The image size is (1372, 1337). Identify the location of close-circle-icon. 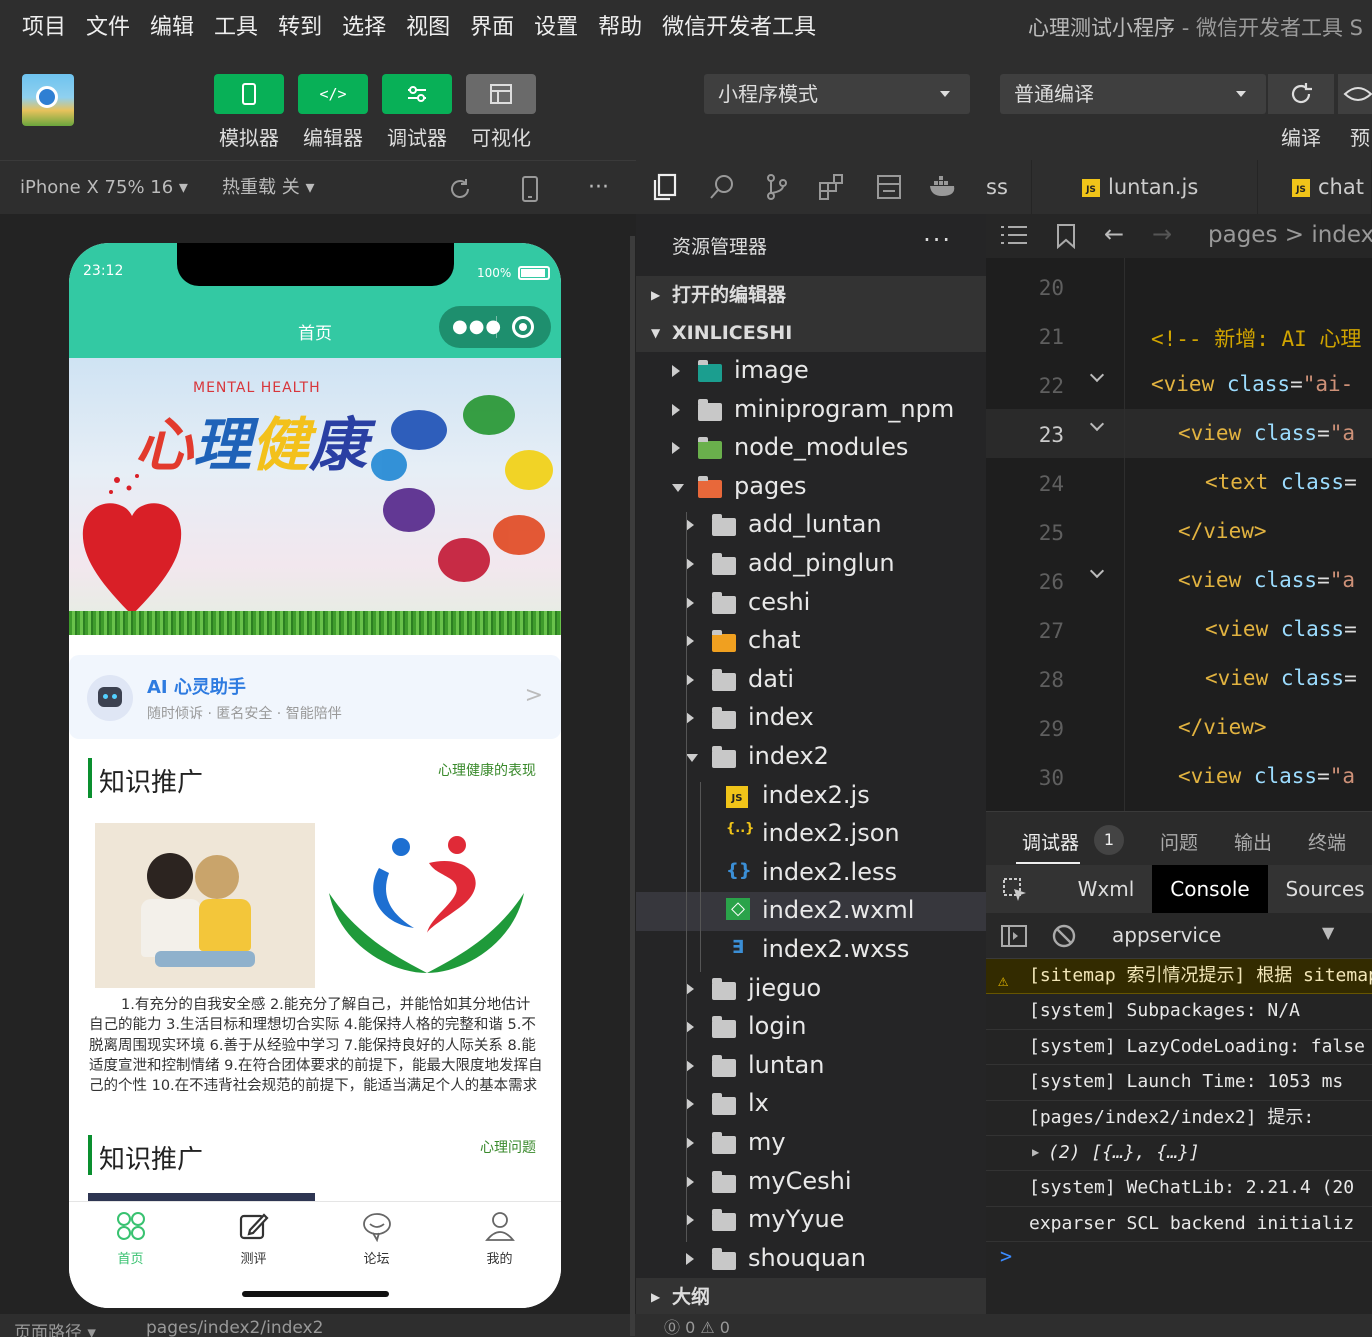
(523, 327).